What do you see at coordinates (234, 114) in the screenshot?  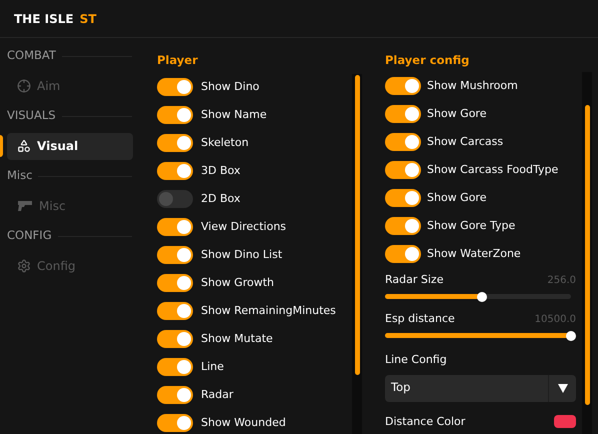 I see `toggle-label: Show Name` at bounding box center [234, 114].